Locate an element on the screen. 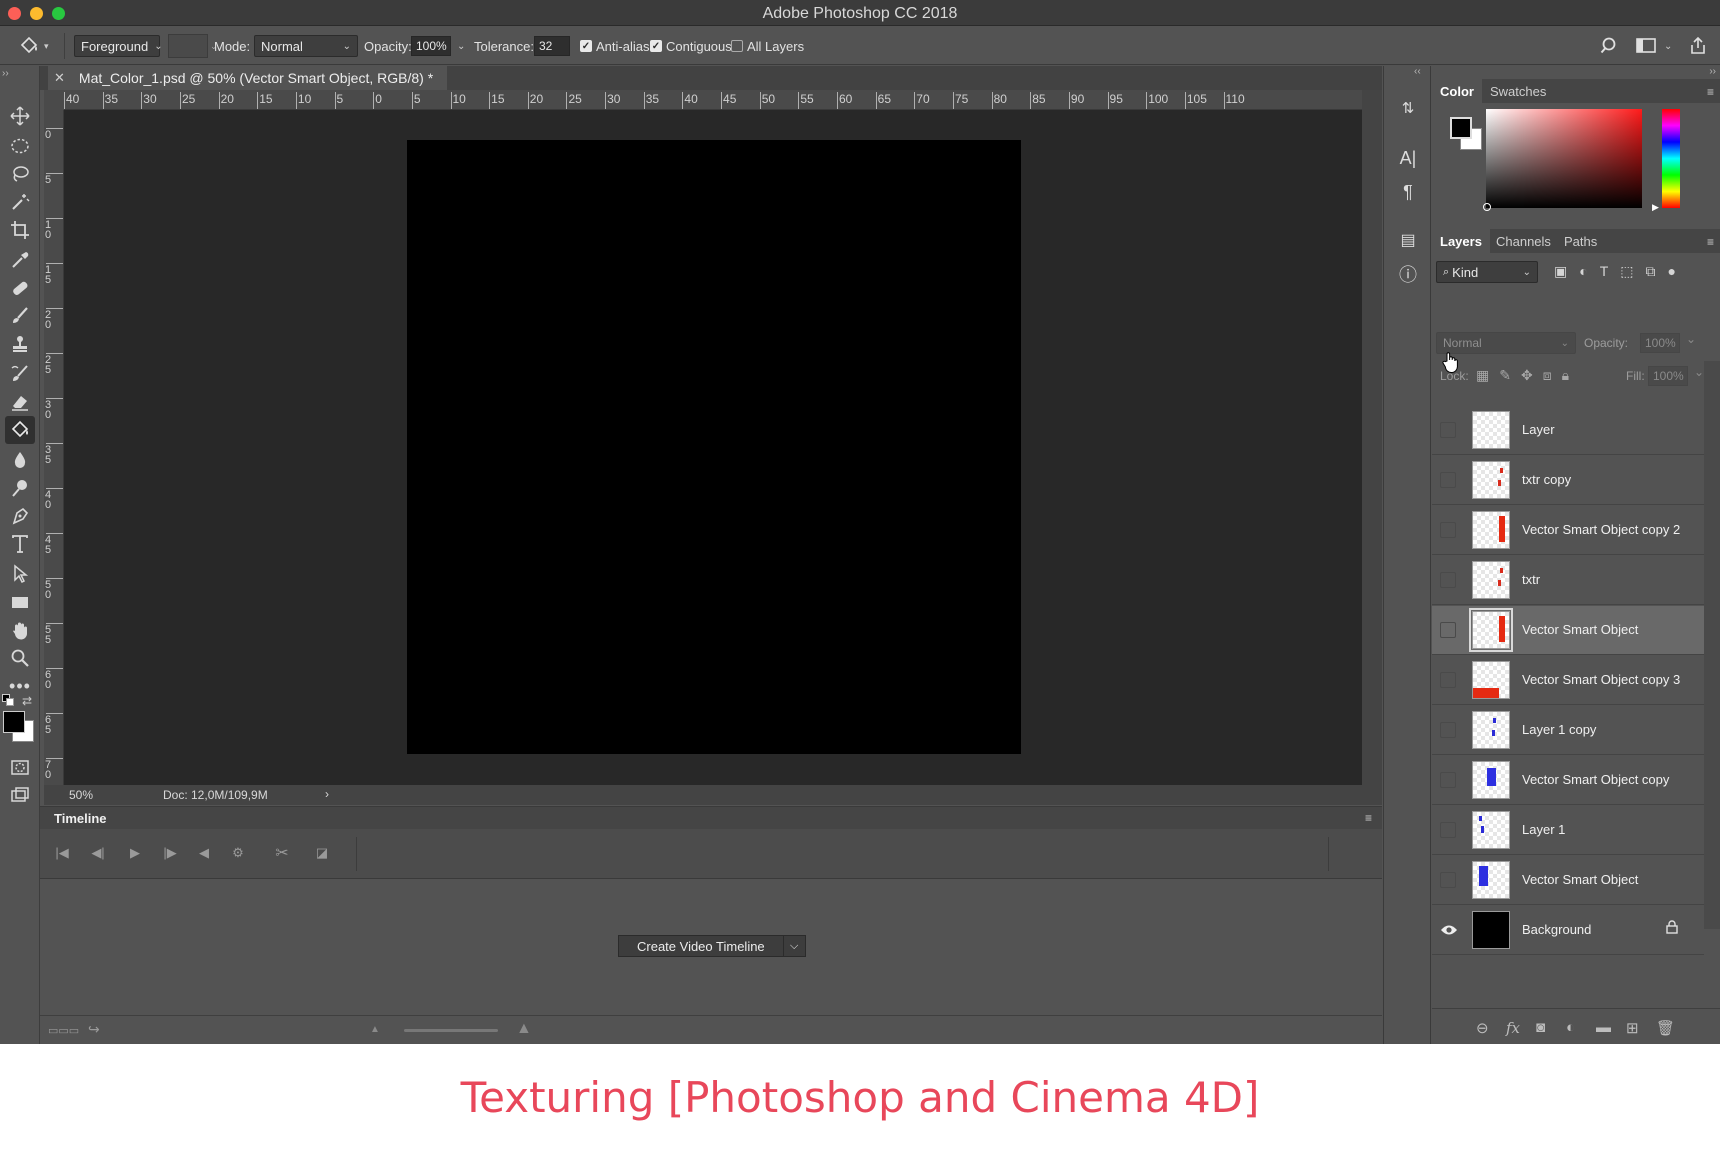 The width and height of the screenshot is (1720, 1150). next-frame-icon: |▶ is located at coordinates (170, 853).